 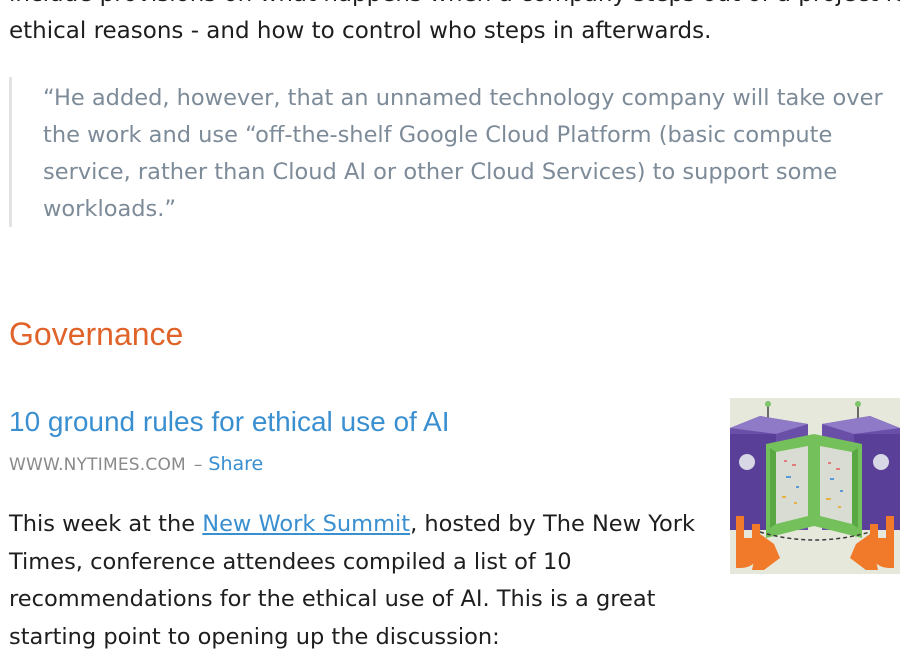 I want to click on share-link: Share, so click(x=235, y=464).